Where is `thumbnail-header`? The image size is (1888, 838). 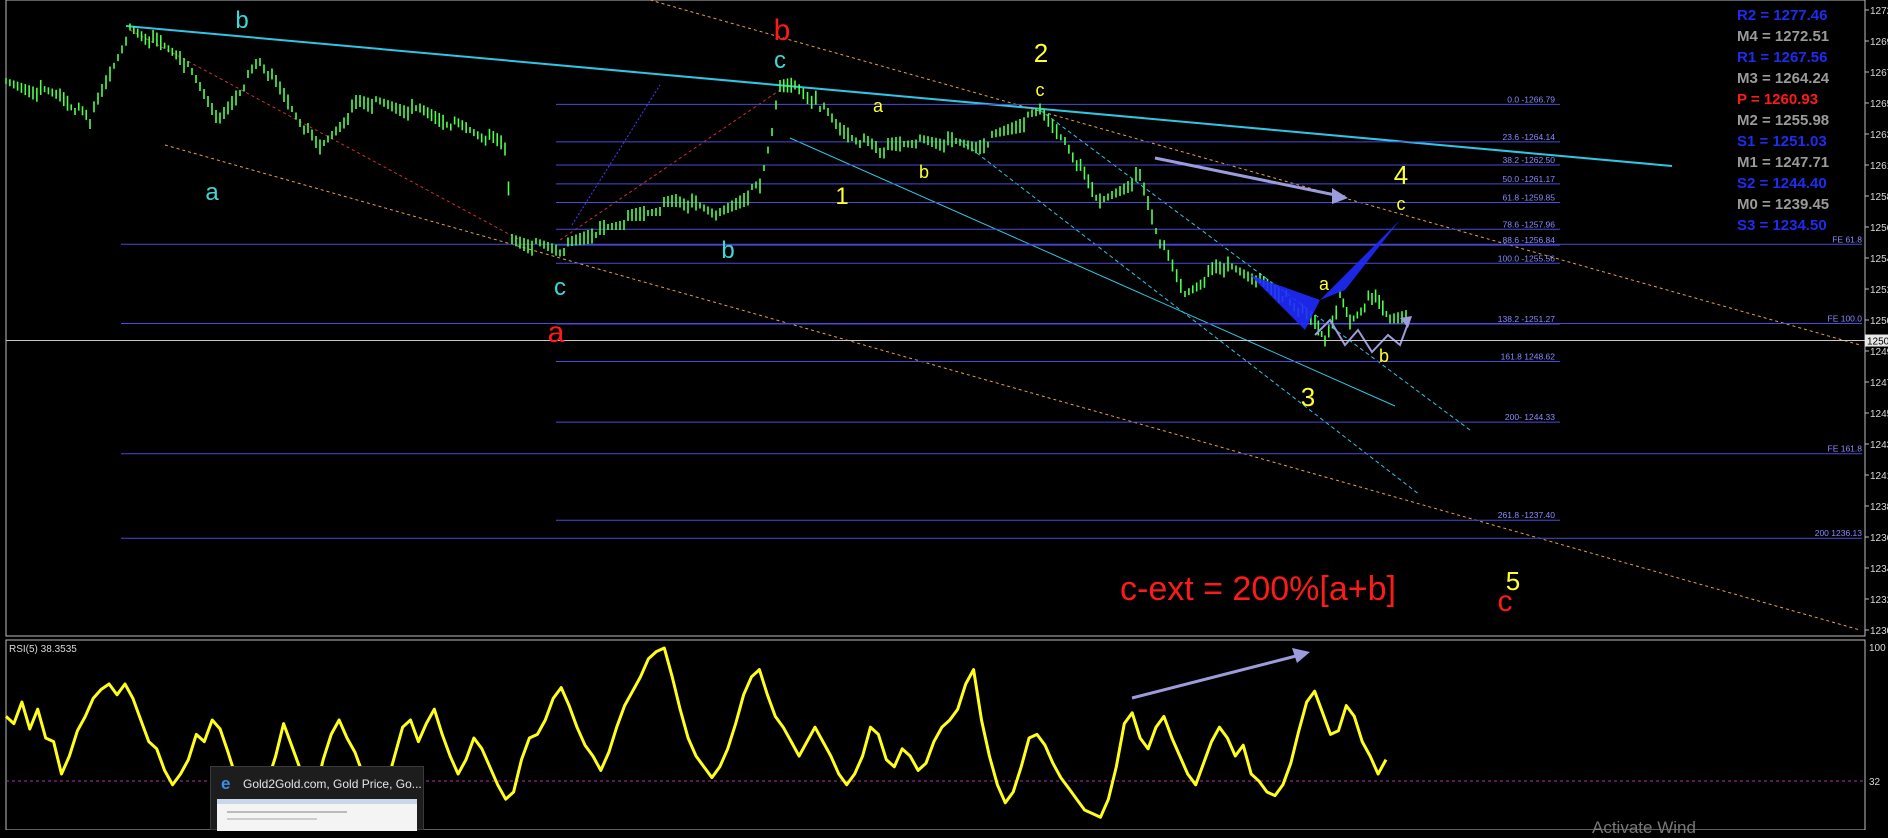
thumbnail-header is located at coordinates (317, 801).